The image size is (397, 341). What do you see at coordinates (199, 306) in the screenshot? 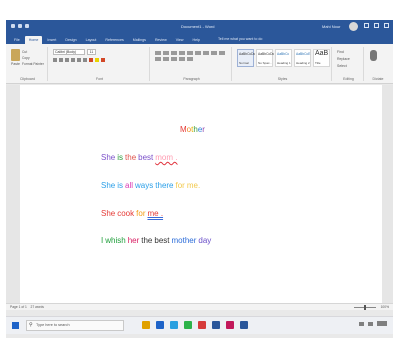
I see `status-bar: Page 1 of 1 27 words 100%` at bounding box center [199, 306].